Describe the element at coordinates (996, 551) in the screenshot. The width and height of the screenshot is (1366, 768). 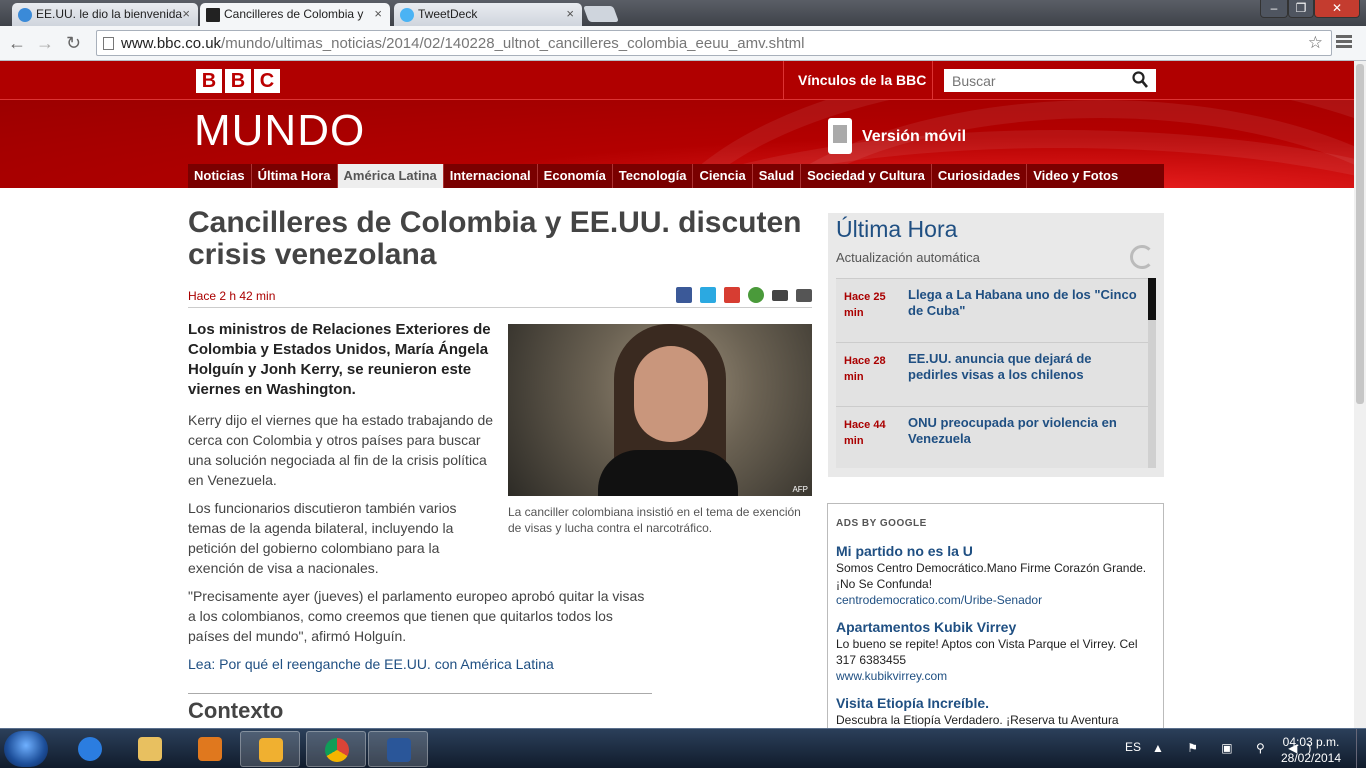
I see `ad-title: Mi partido no es la U` at that location.